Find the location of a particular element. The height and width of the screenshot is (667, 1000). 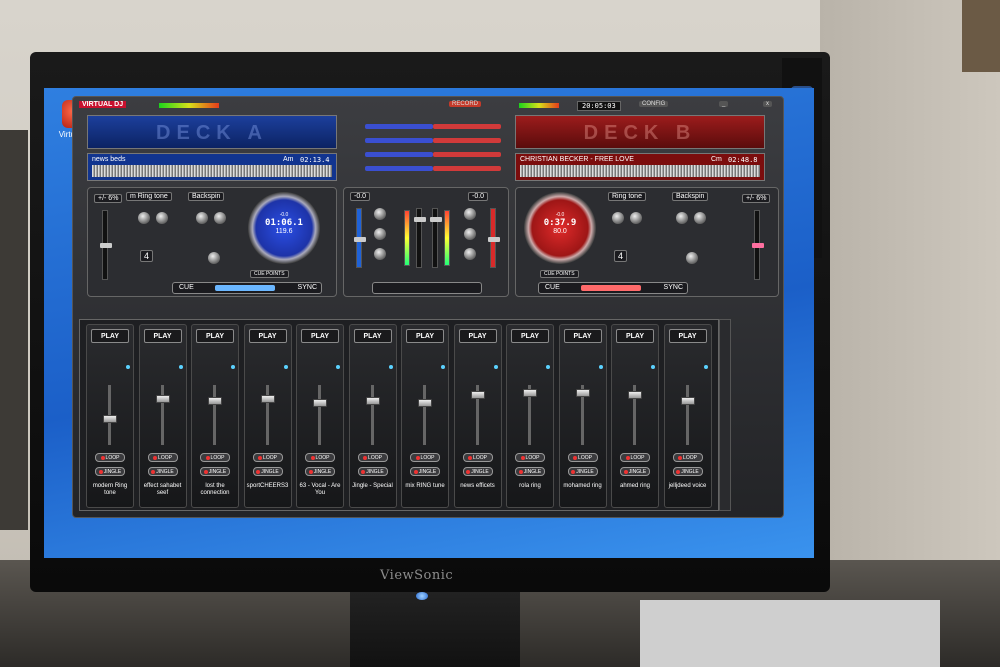

deck-b-sampler-effect: Ring tone is located at coordinates (627, 196).